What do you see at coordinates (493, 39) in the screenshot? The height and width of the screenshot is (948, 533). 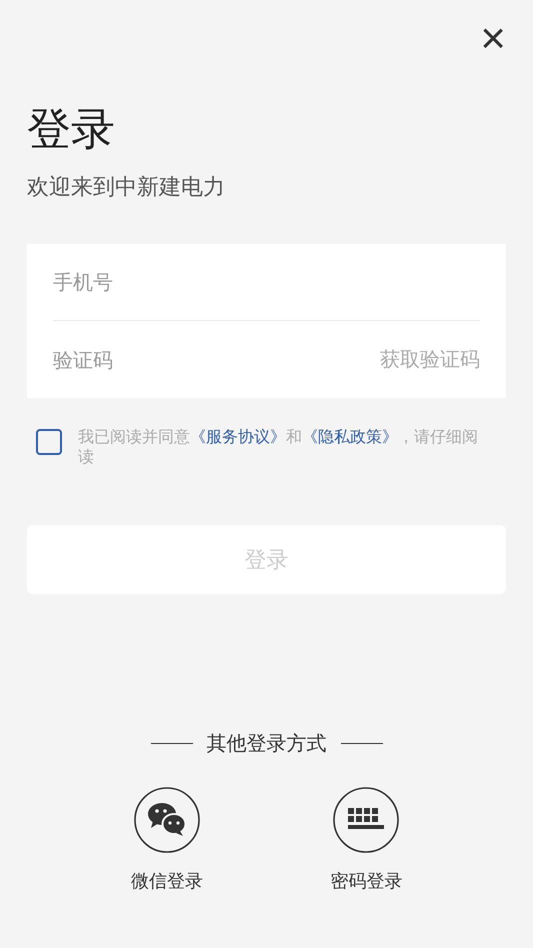 I see `close-button: ×` at bounding box center [493, 39].